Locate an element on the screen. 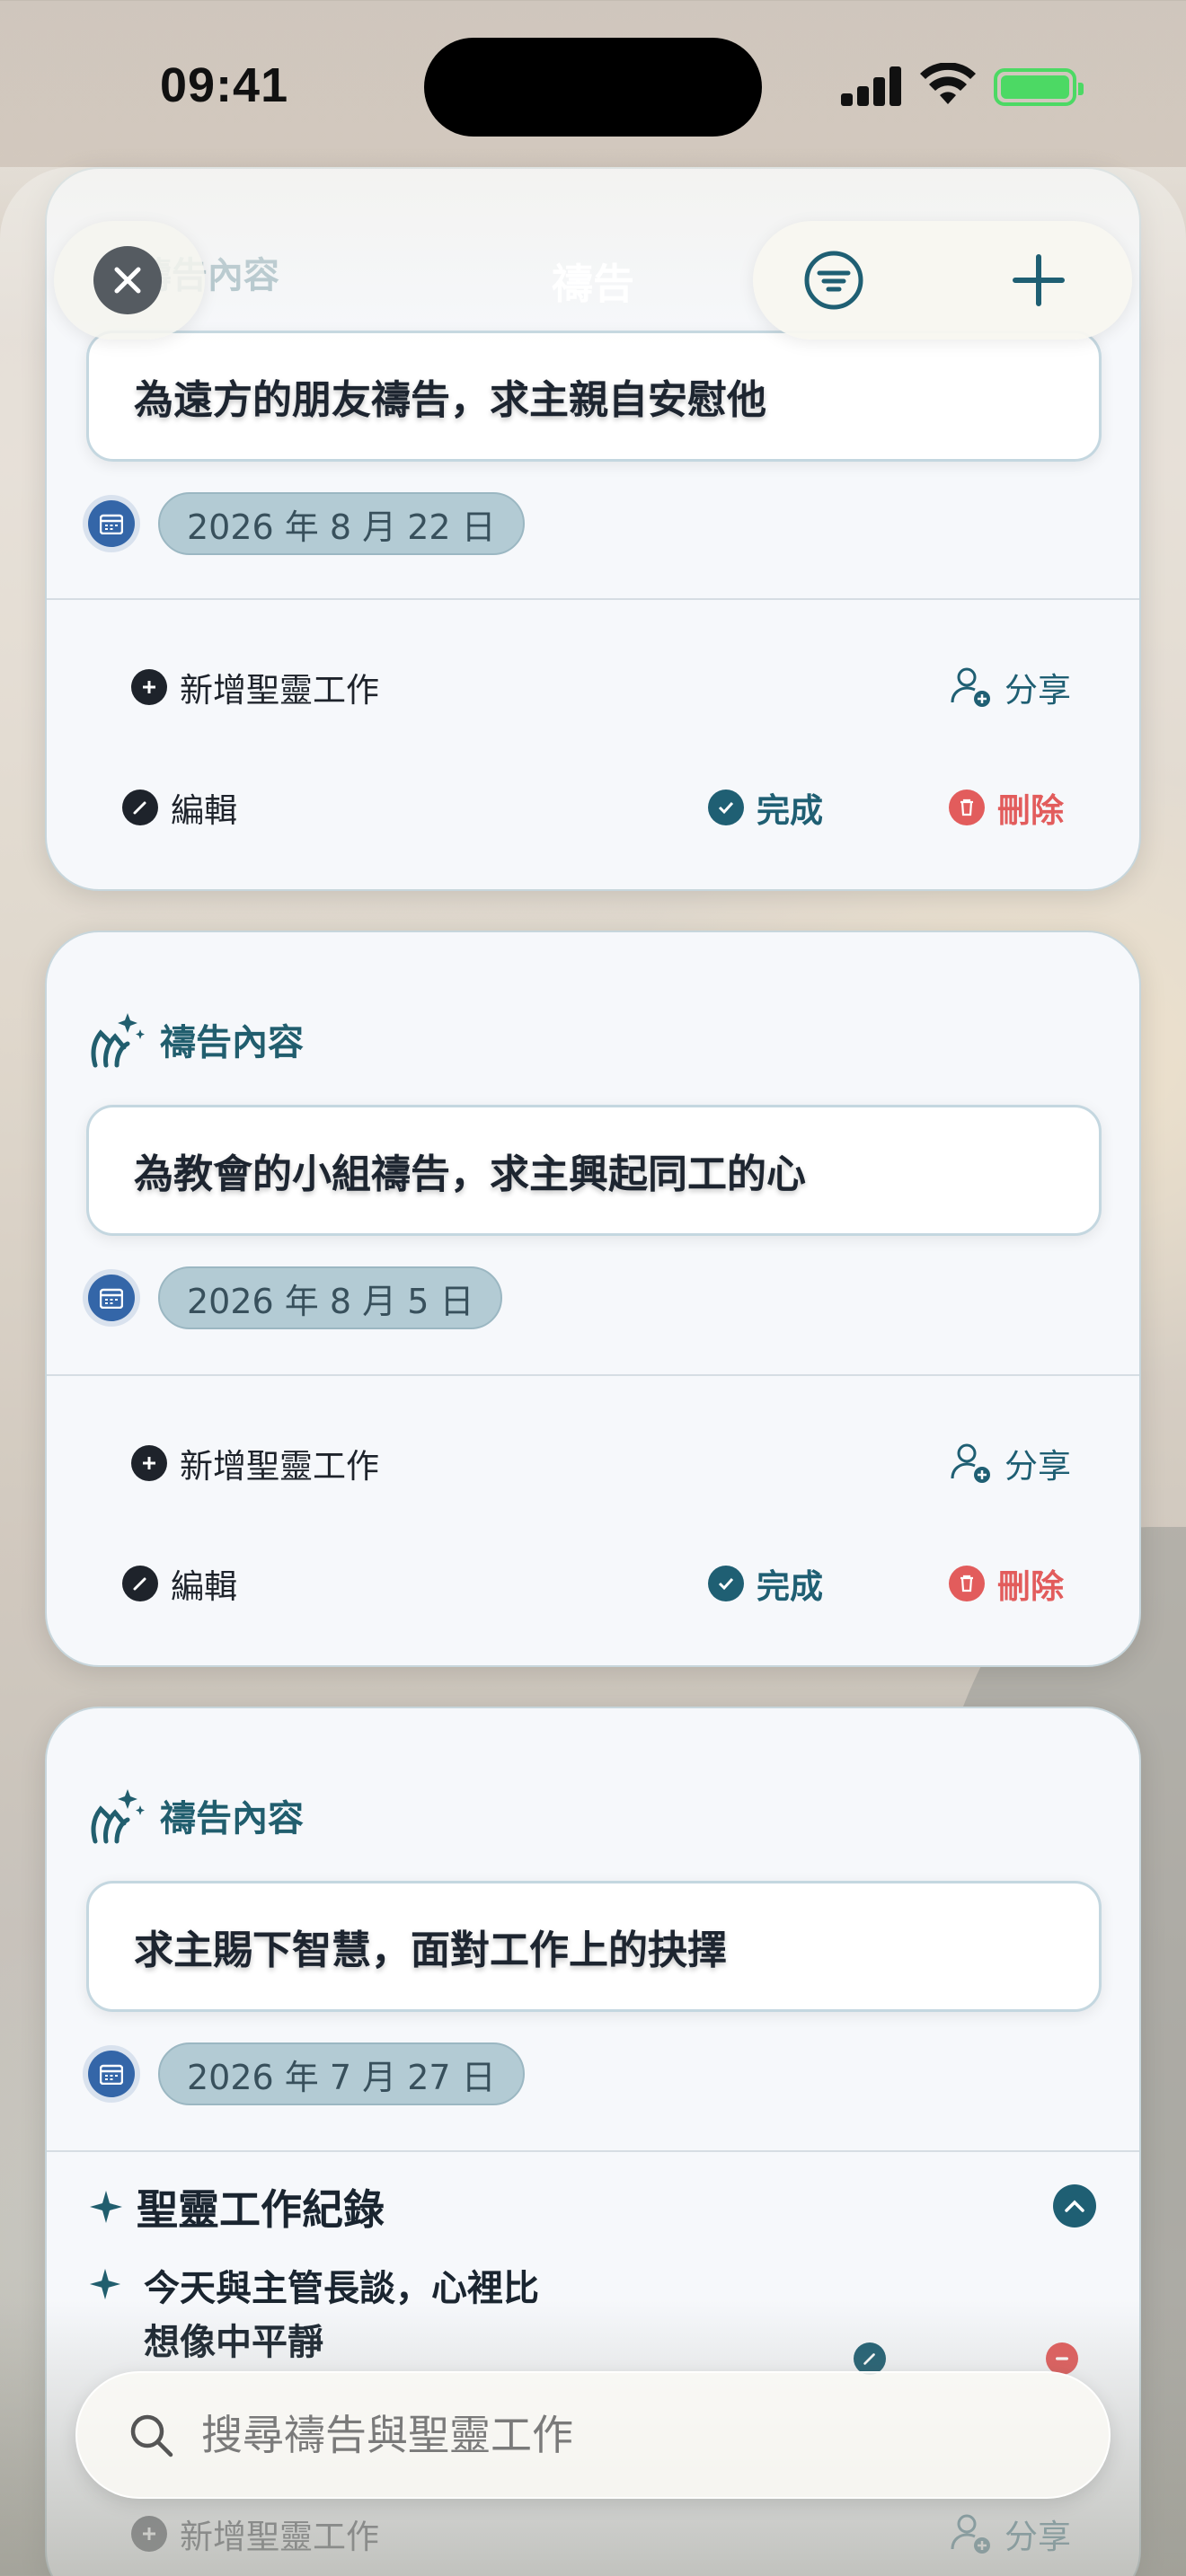 Image resolution: width=1186 pixels, height=2576 pixels. status-bar: 09:41 is located at coordinates (593, 83).